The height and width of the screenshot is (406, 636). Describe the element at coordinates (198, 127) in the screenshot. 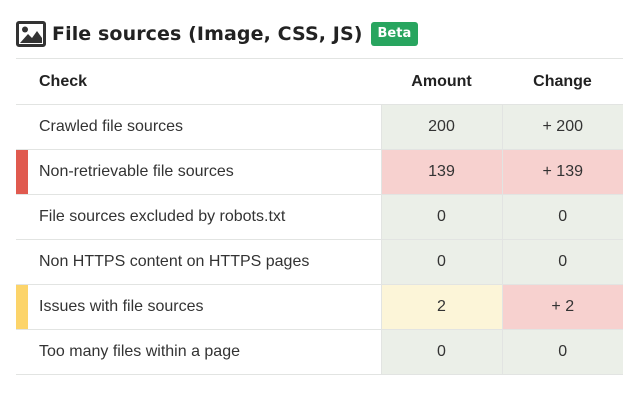

I see `check-name-cell: Crawled file sources` at that location.